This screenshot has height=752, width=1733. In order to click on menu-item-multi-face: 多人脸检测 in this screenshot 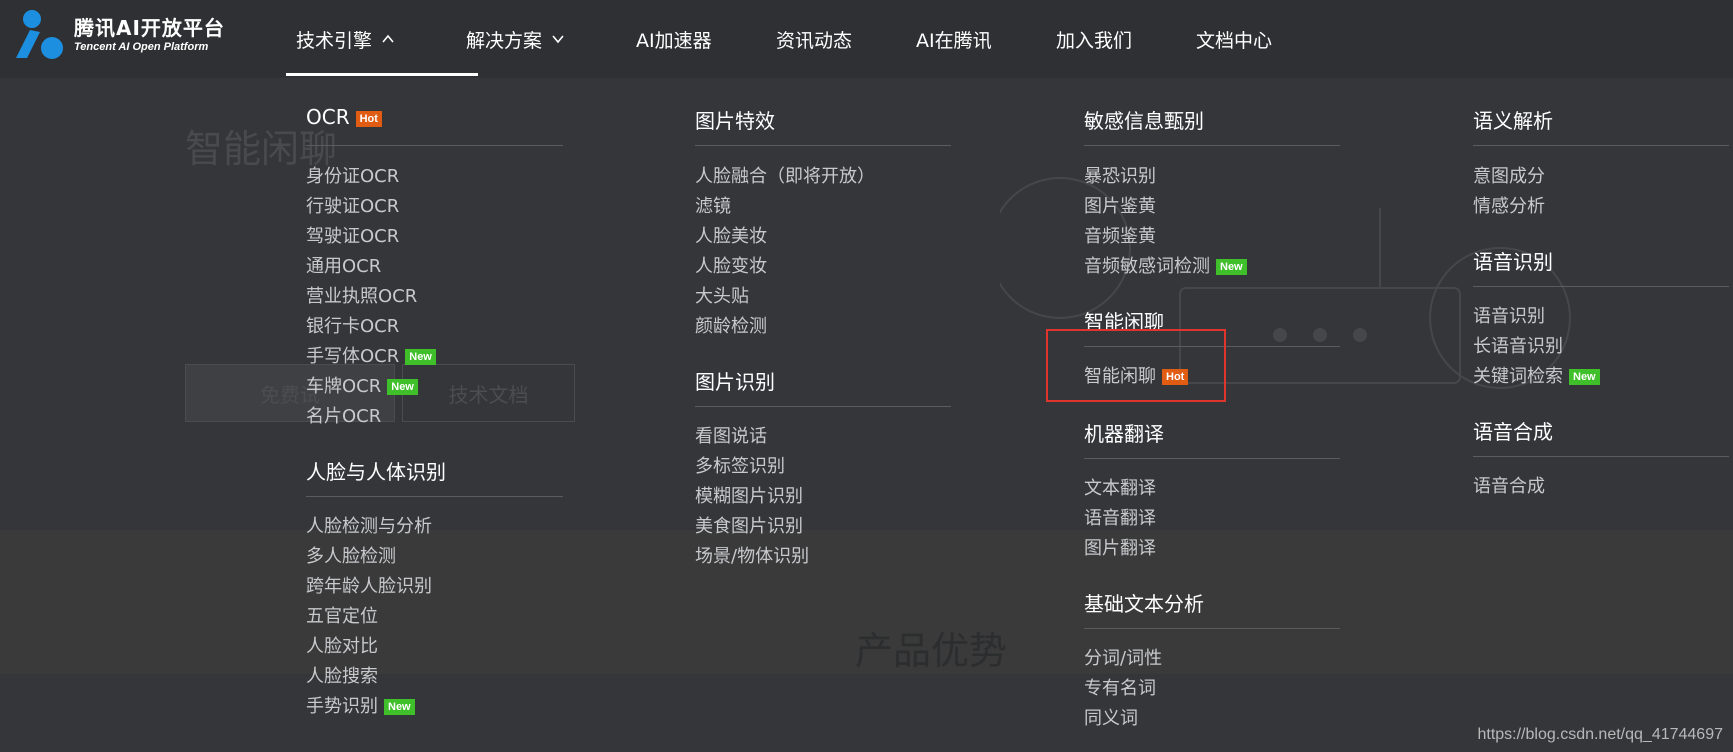, I will do `click(351, 555)`.